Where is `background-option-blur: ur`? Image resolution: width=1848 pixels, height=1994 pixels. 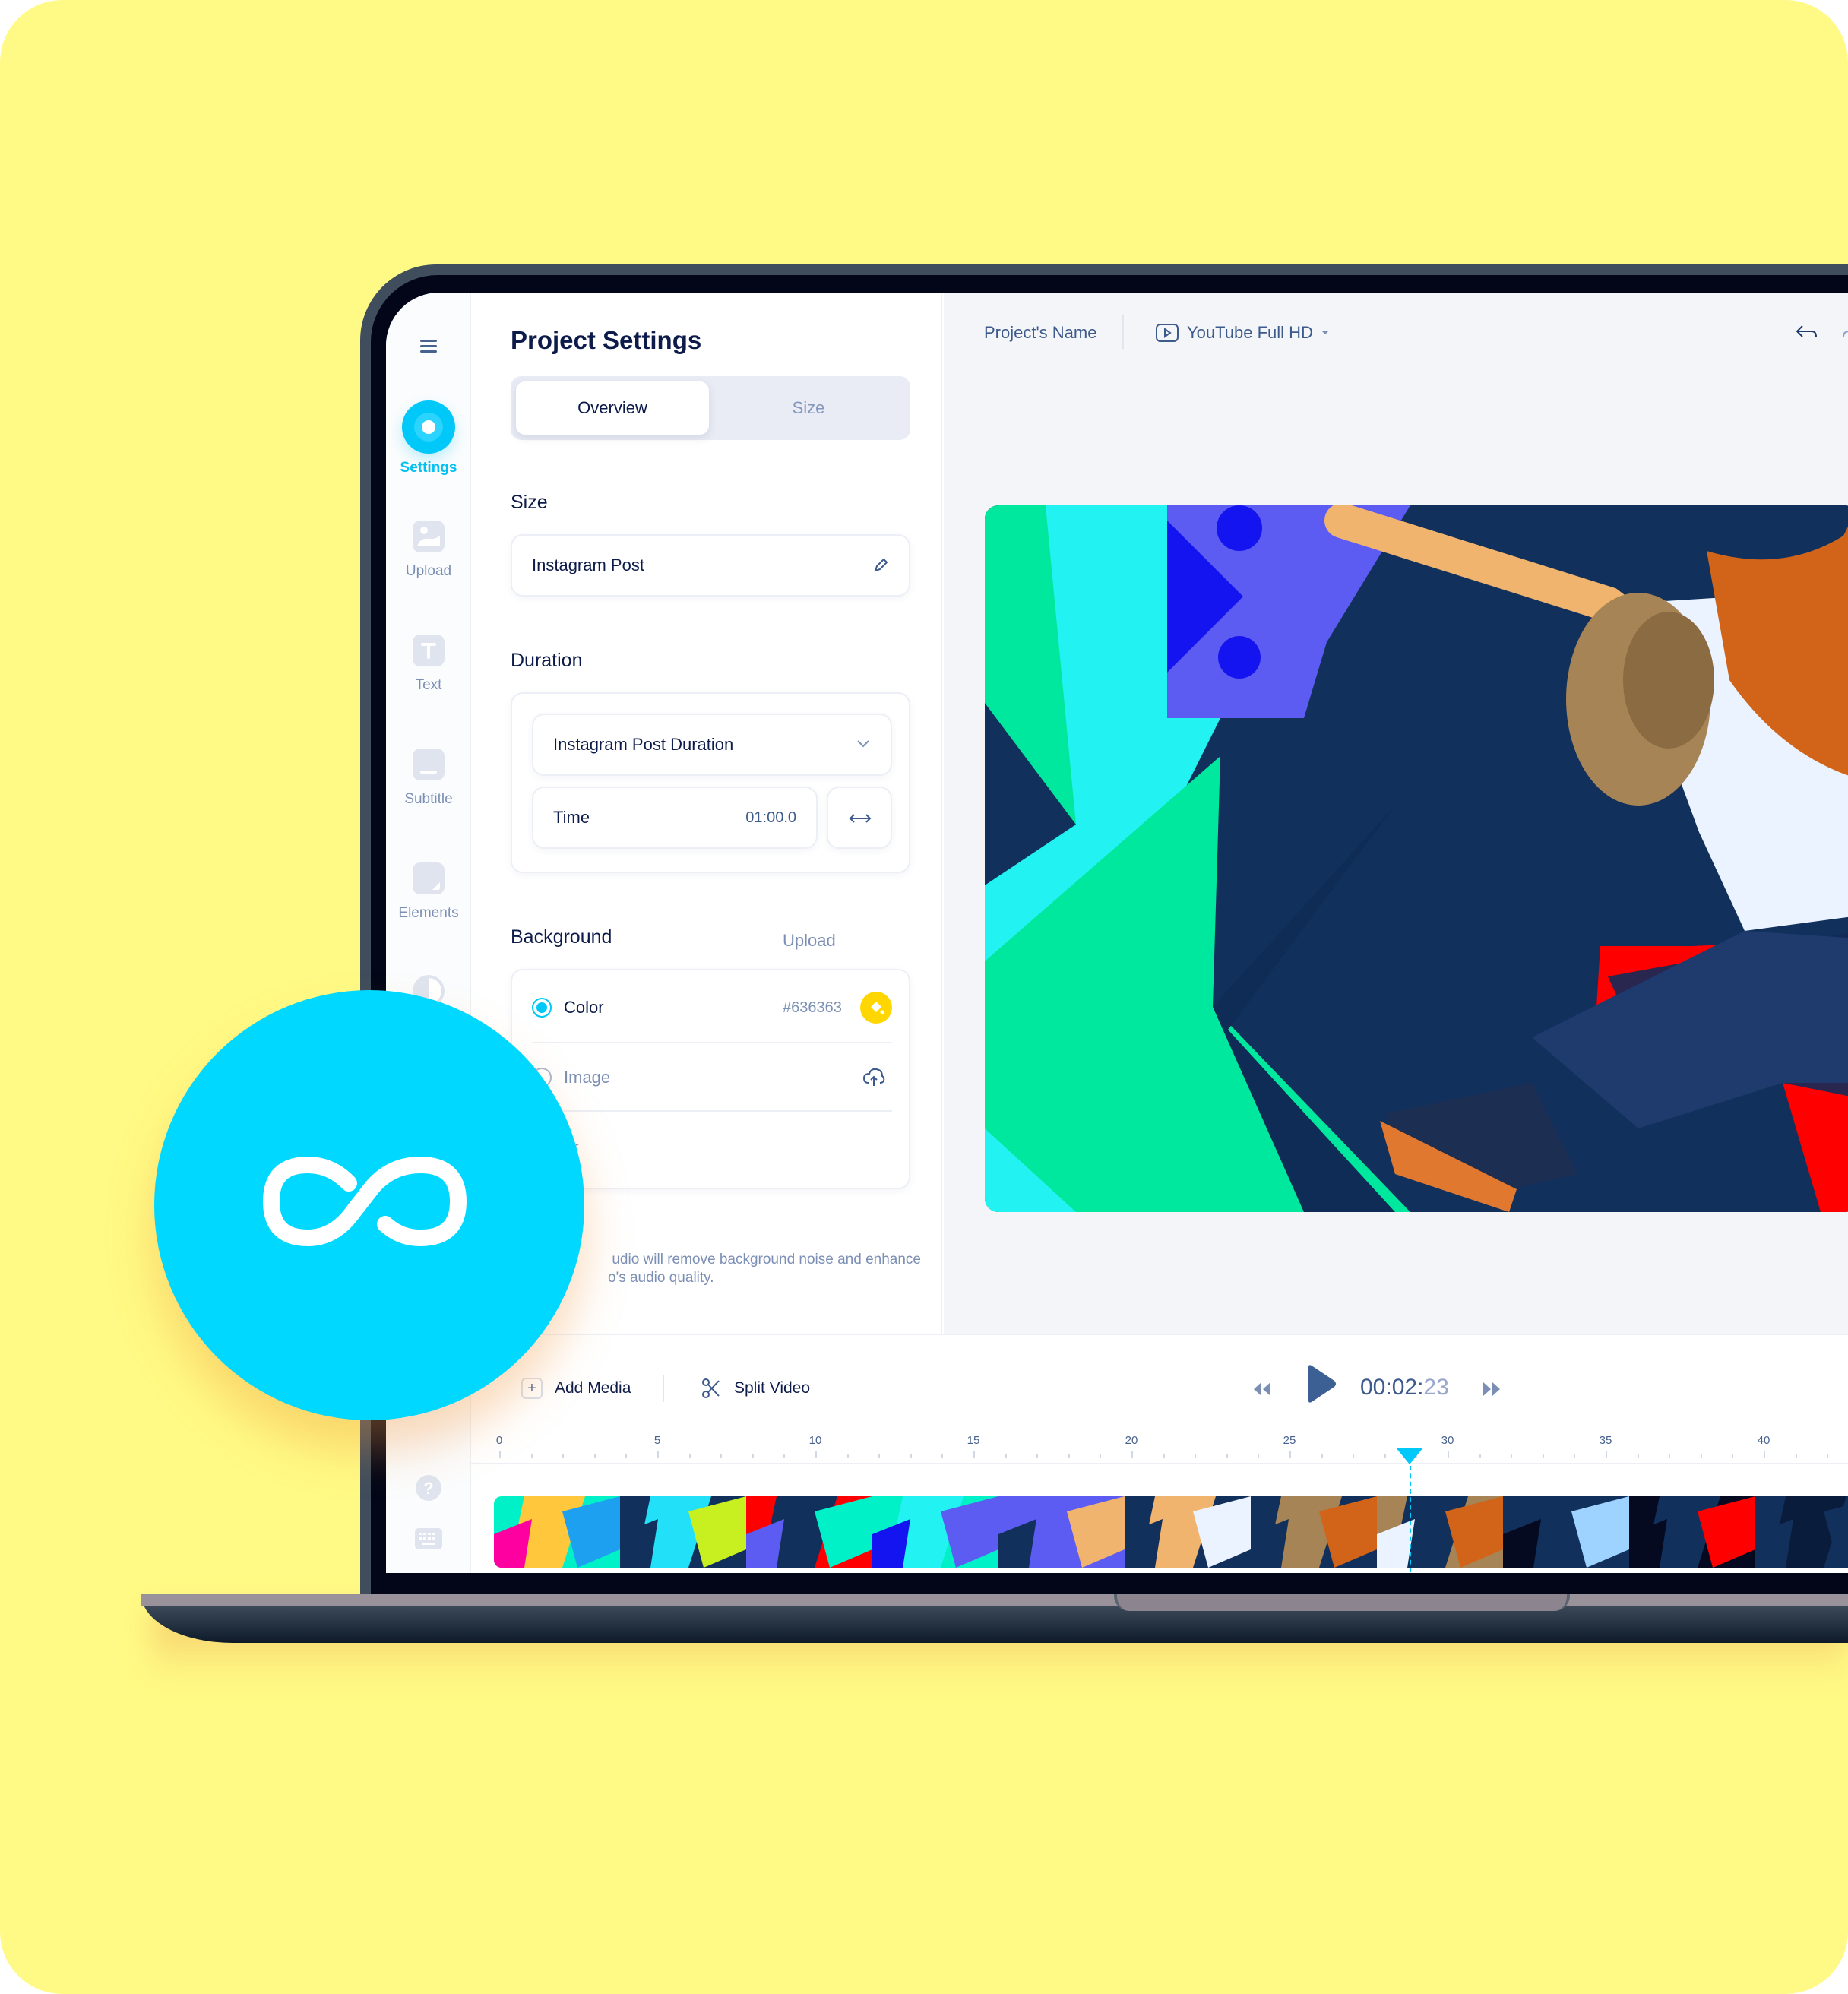
background-option-blur: ur is located at coordinates (712, 1146).